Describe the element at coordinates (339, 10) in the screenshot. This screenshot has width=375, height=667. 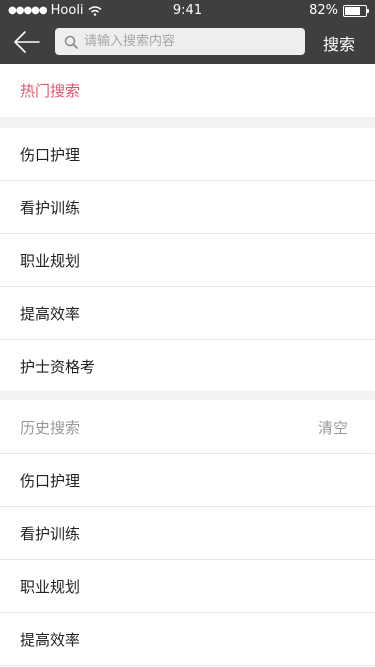
I see `status-right: 82%` at that location.